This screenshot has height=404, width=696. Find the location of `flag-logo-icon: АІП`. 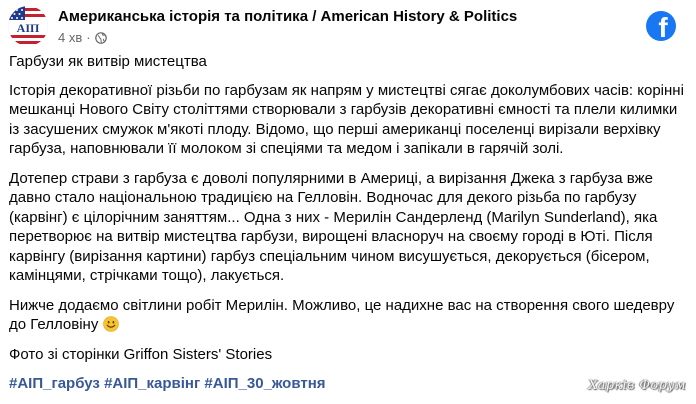

flag-logo-icon: АІП is located at coordinates (28, 26).